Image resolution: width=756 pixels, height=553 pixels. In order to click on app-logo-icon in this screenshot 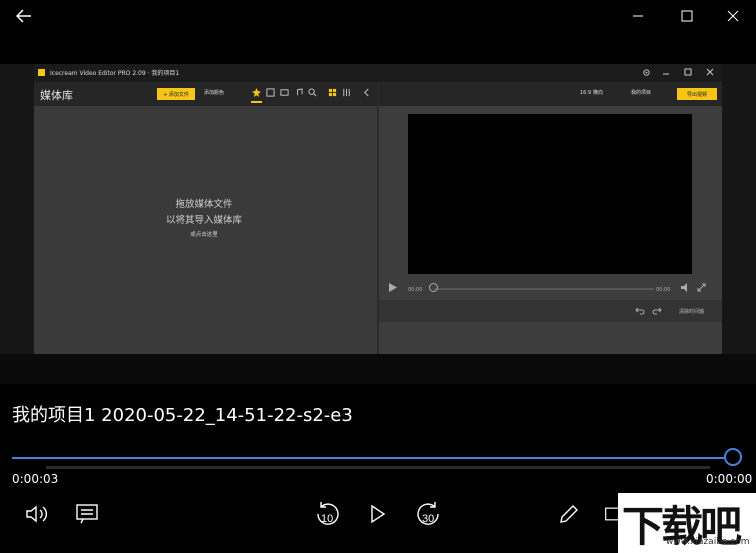, I will do `click(41, 72)`.